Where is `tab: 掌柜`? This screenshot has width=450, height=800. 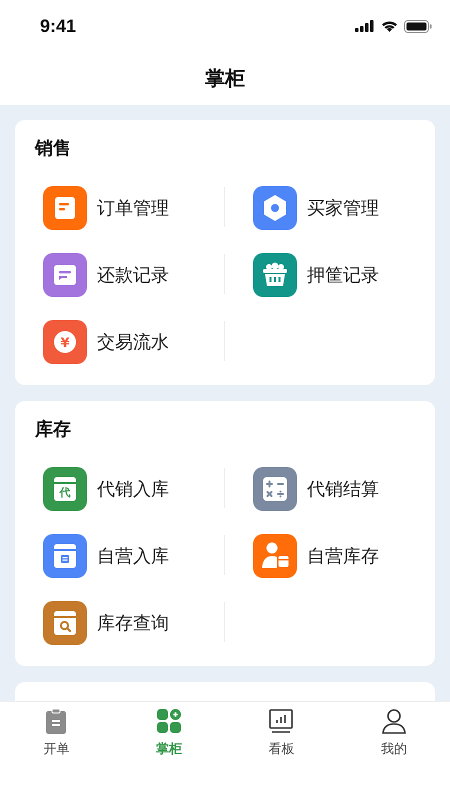 tab: 掌柜 is located at coordinates (168, 733).